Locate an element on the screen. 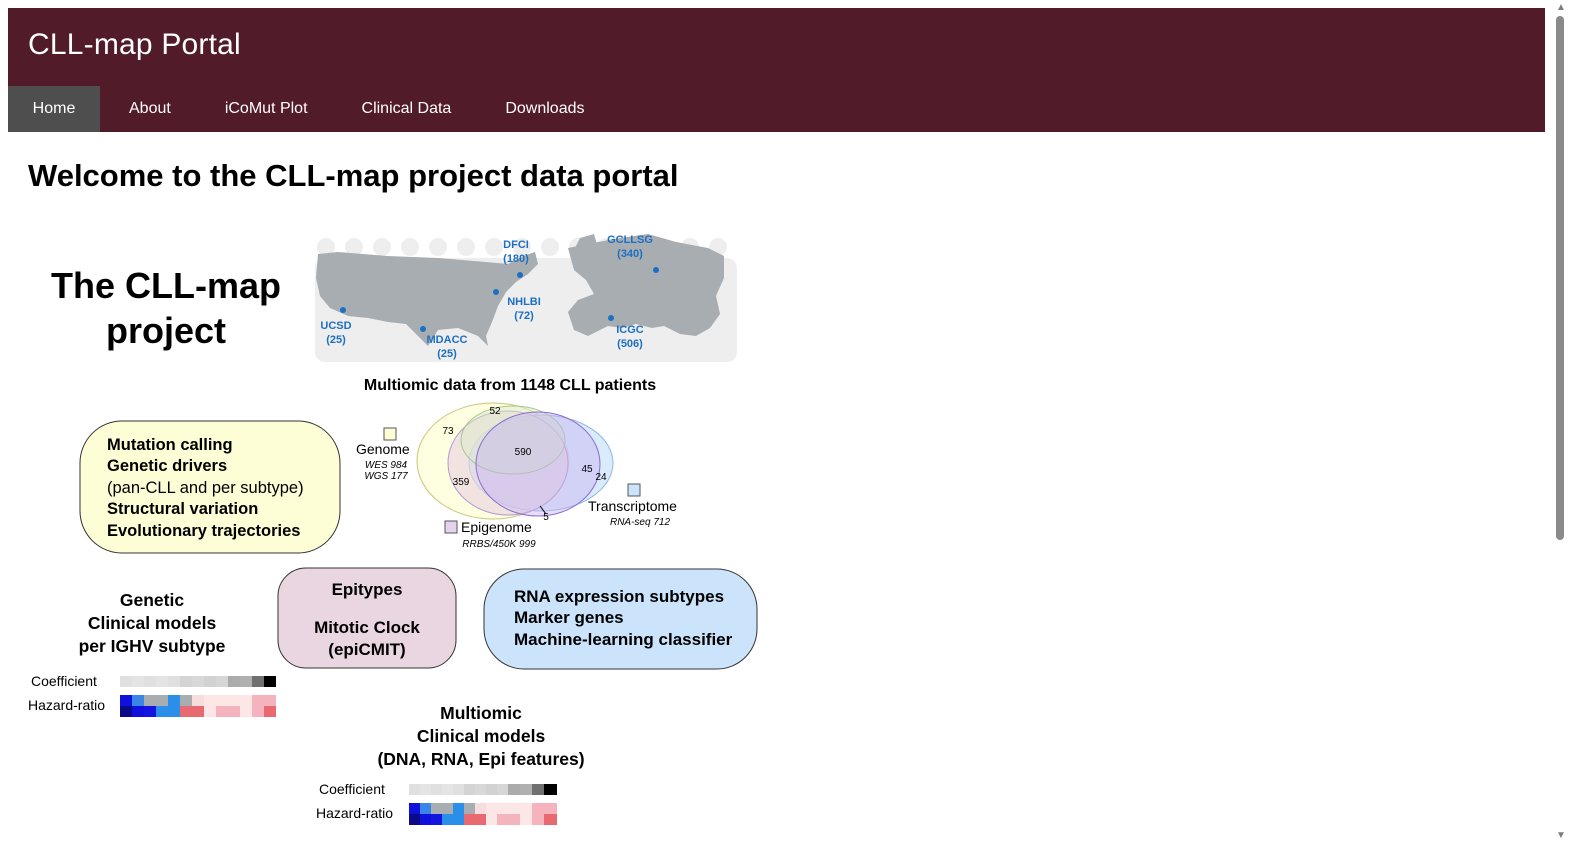  venn-count-359: 359 is located at coordinates (461, 482).